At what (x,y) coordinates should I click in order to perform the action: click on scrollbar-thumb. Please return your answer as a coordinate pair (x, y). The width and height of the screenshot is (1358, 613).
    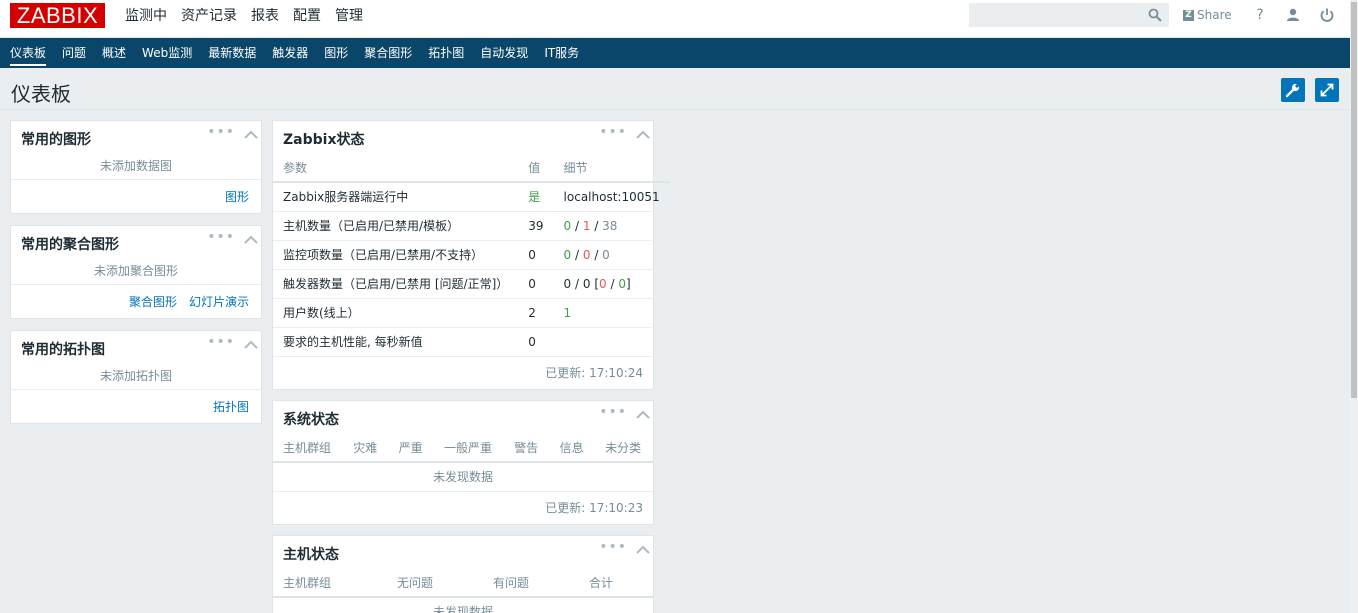
    Looking at the image, I should click on (1354, 200).